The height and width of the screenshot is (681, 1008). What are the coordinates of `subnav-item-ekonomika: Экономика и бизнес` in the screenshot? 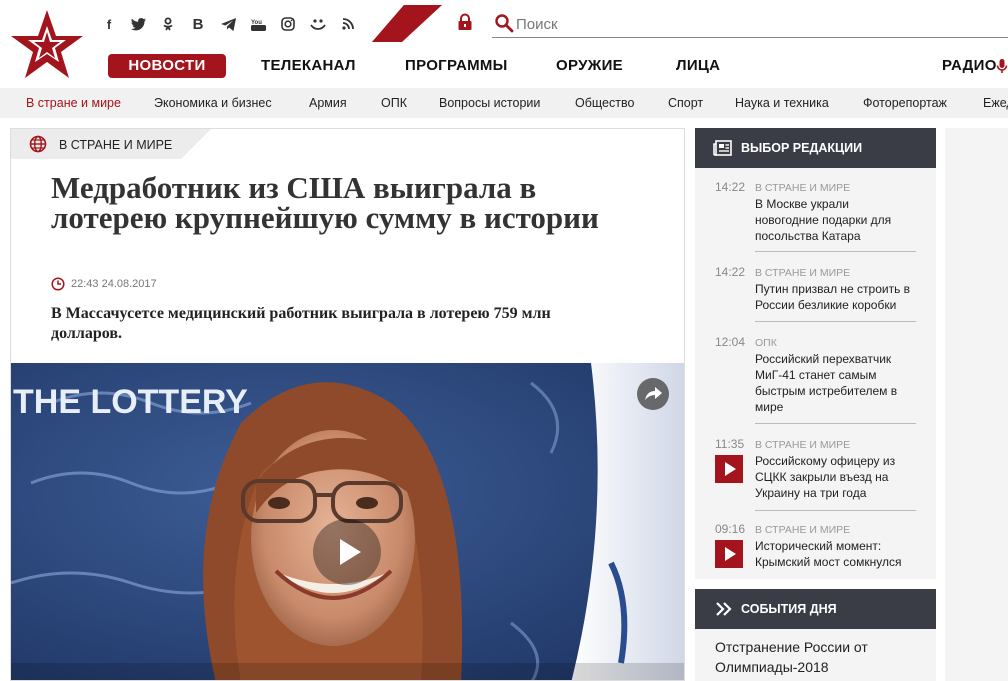 It's located at (213, 103).